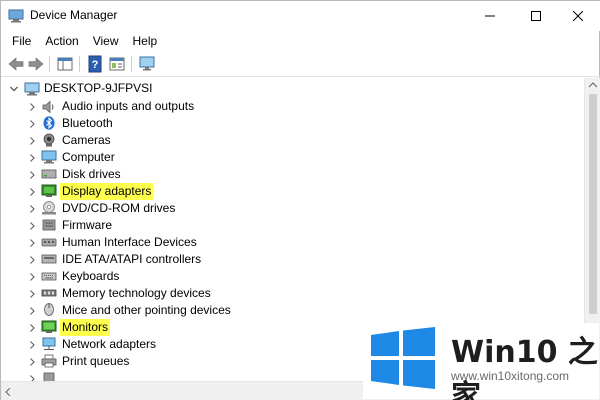  What do you see at coordinates (49, 225) in the screenshot?
I see `firmware-icon` at bounding box center [49, 225].